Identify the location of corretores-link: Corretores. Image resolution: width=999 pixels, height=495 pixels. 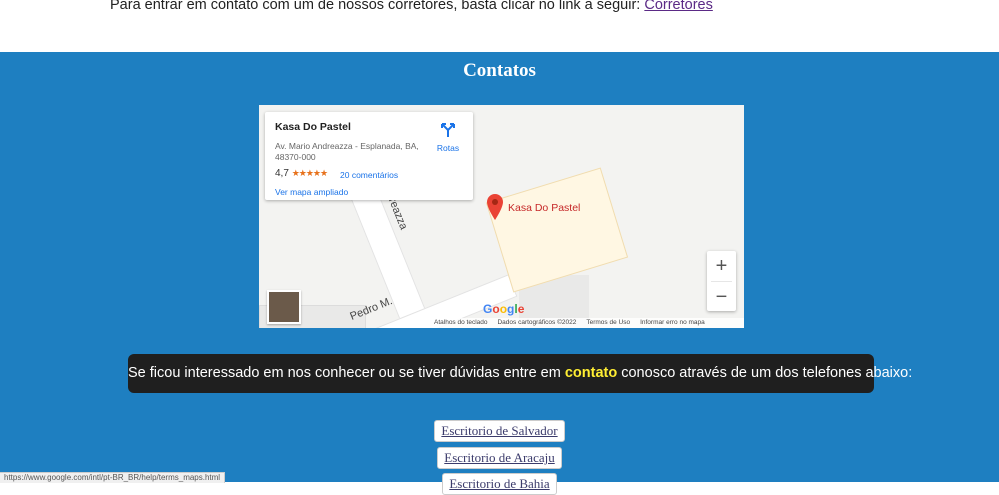
(678, 6).